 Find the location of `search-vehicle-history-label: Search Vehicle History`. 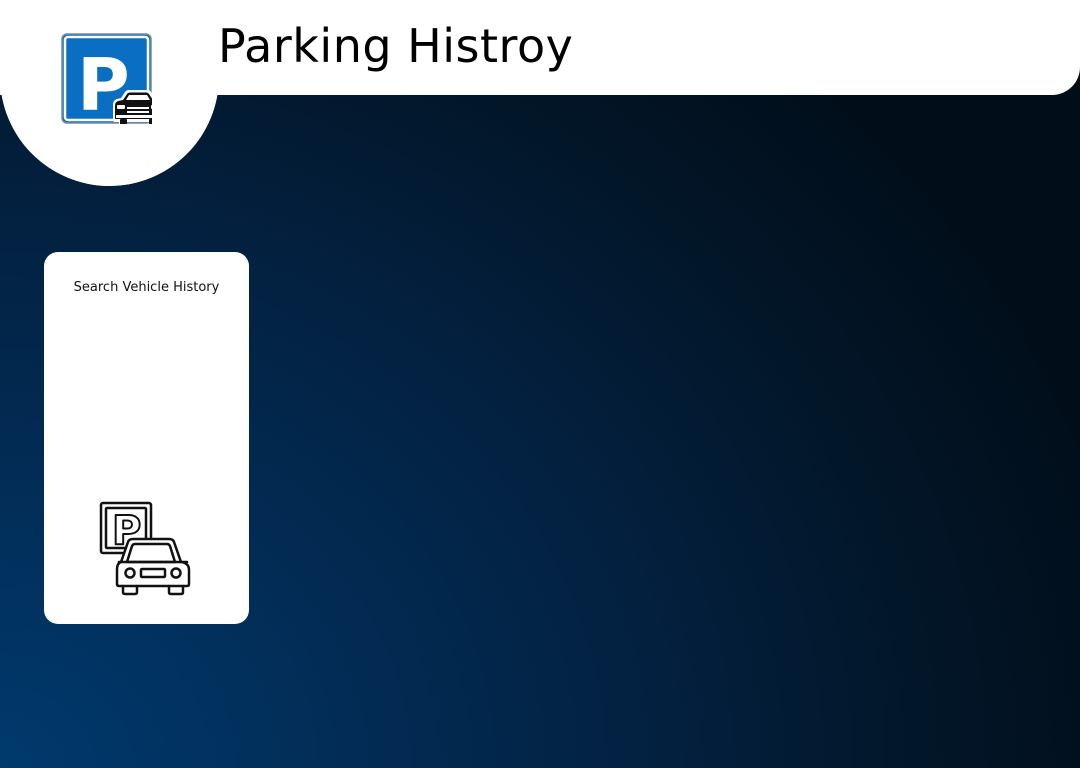

search-vehicle-history-label: Search Vehicle History is located at coordinates (146, 287).